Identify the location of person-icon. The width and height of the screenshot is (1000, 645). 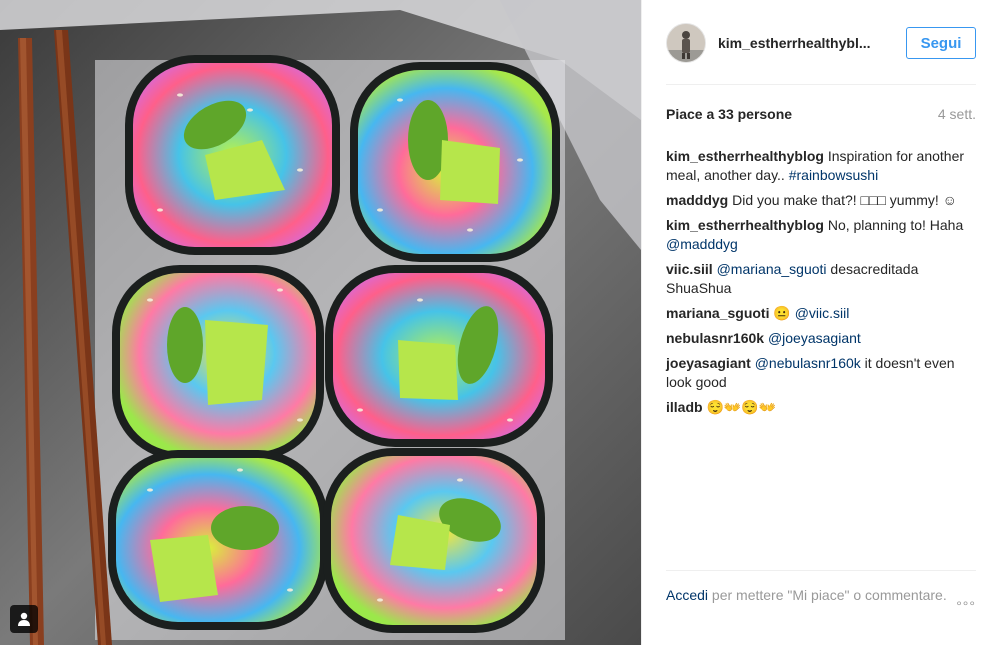
(24, 619).